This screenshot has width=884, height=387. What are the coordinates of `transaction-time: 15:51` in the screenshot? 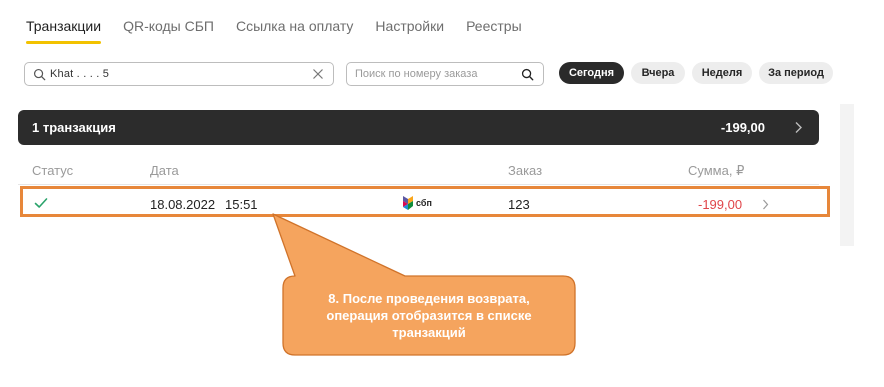 It's located at (241, 204).